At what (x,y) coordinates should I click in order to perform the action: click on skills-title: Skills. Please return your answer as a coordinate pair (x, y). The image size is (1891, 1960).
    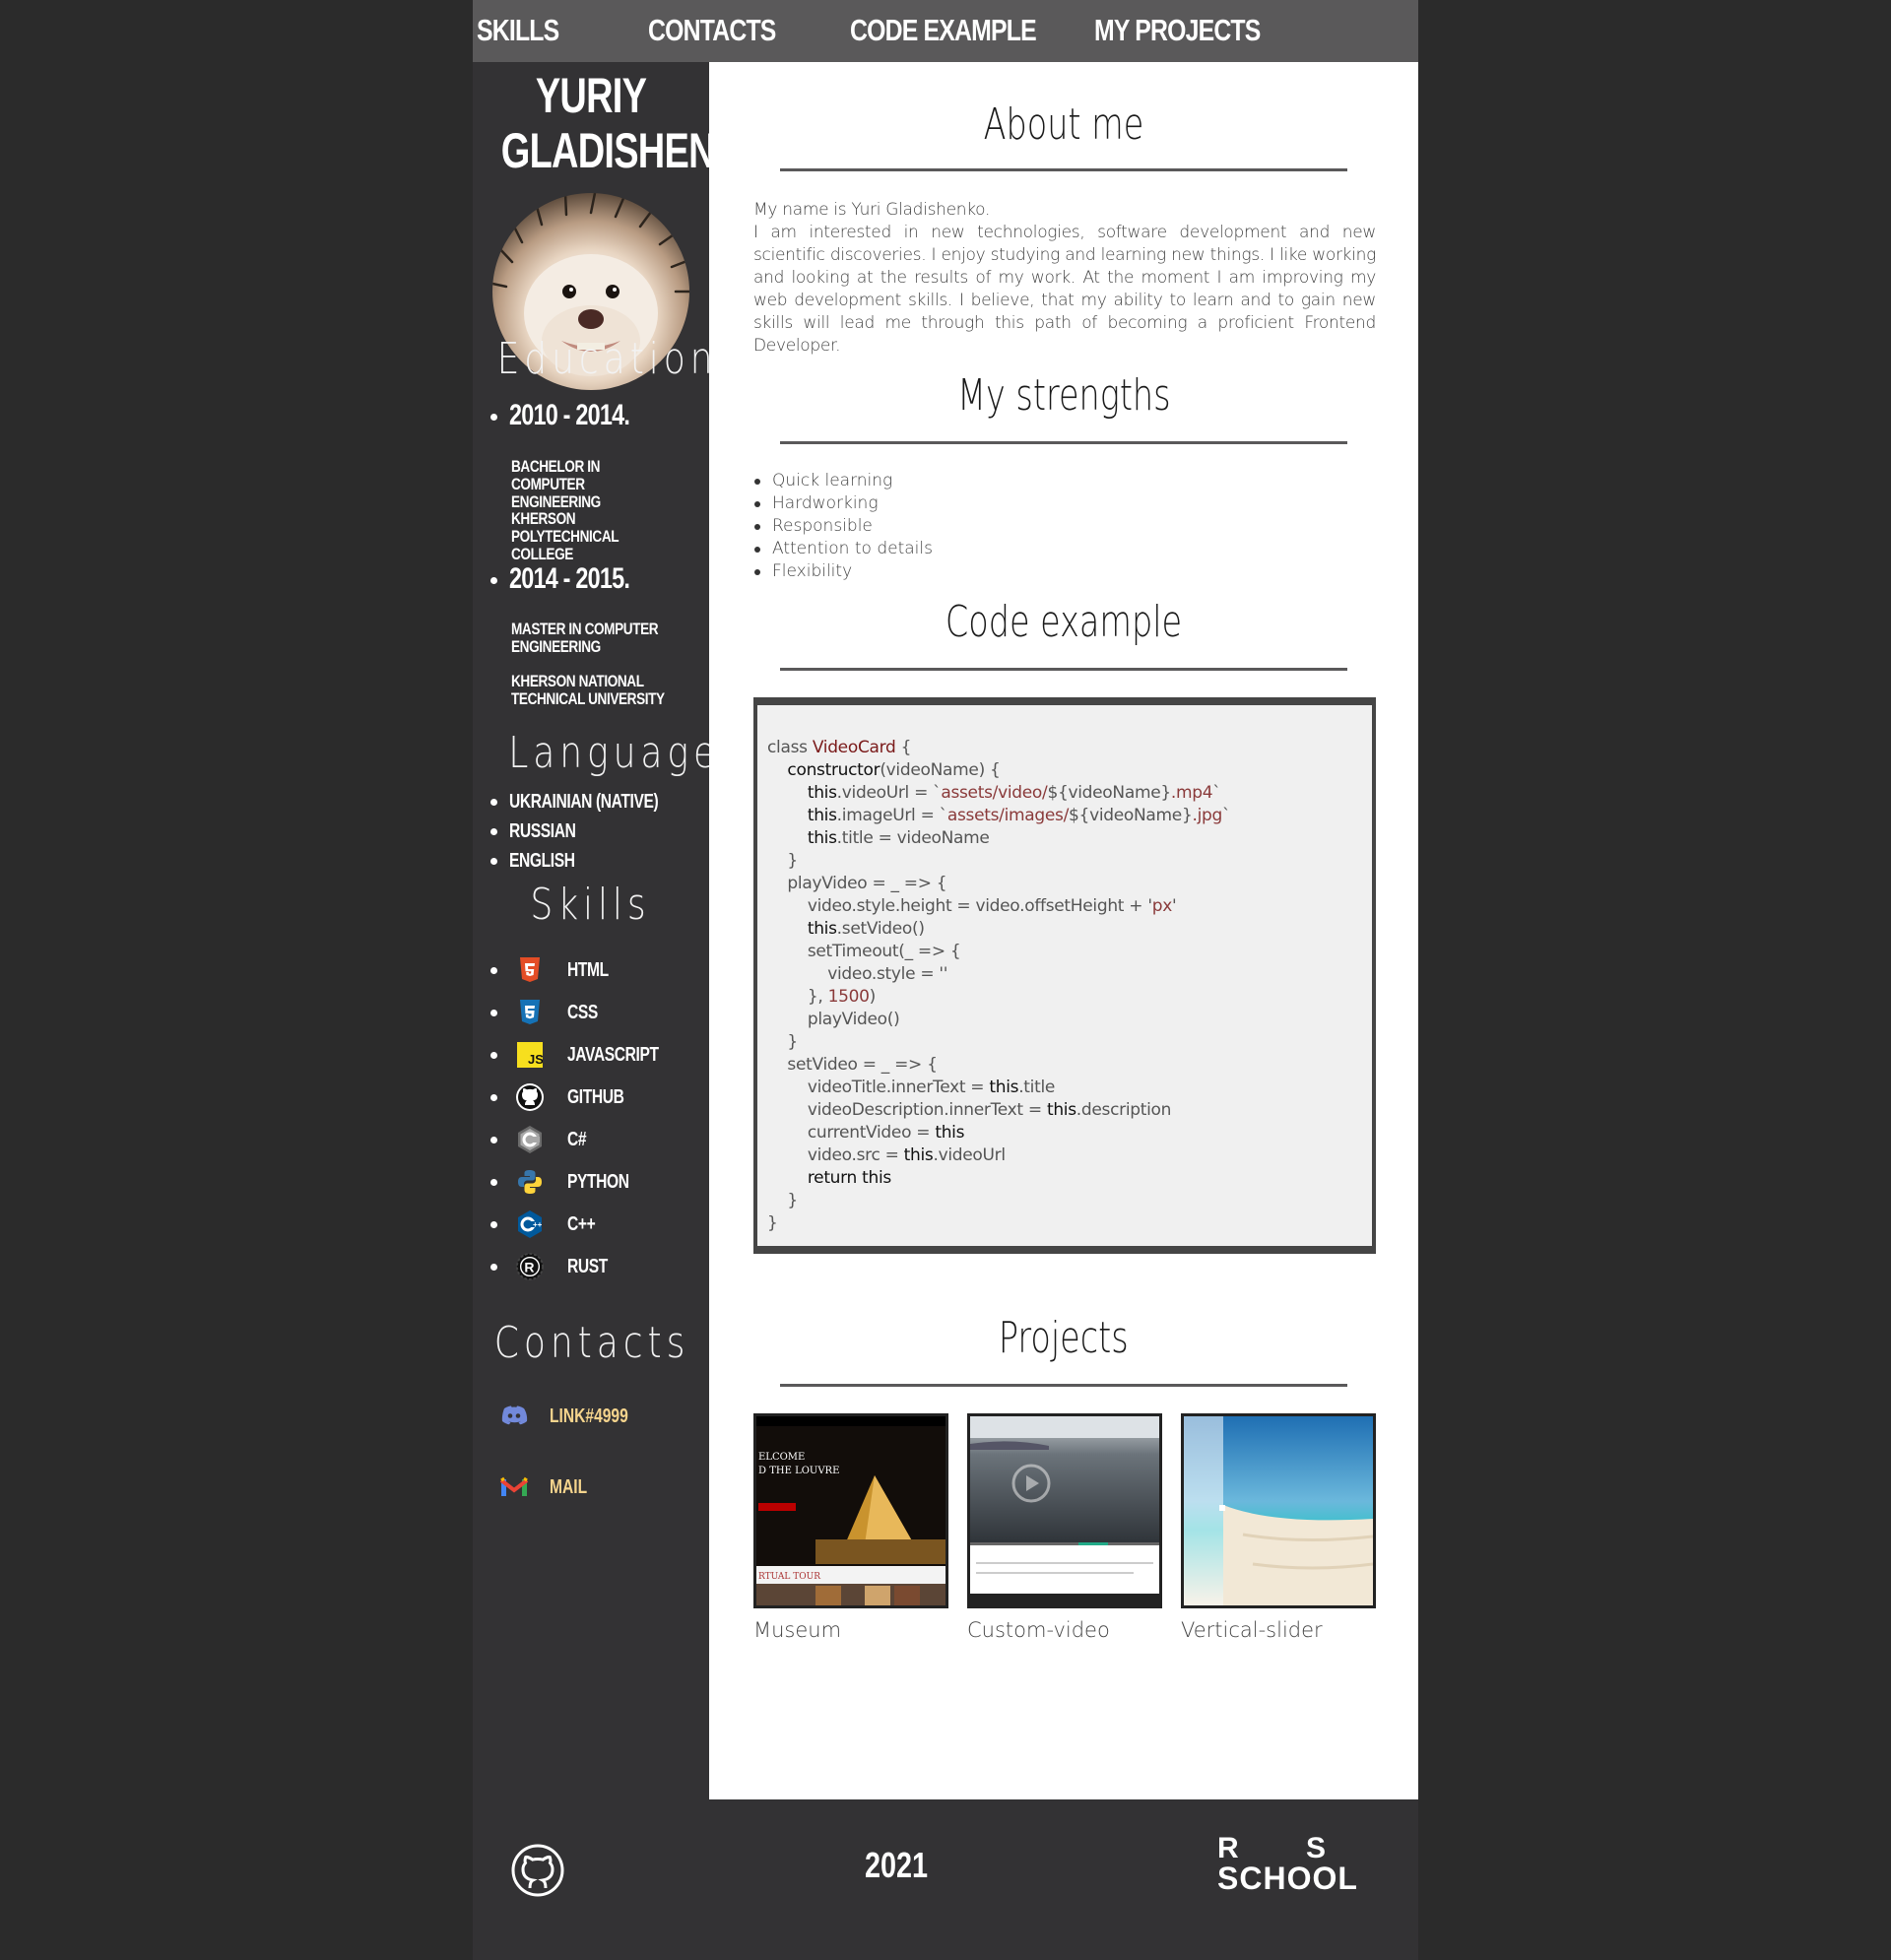
    Looking at the image, I should click on (591, 905).